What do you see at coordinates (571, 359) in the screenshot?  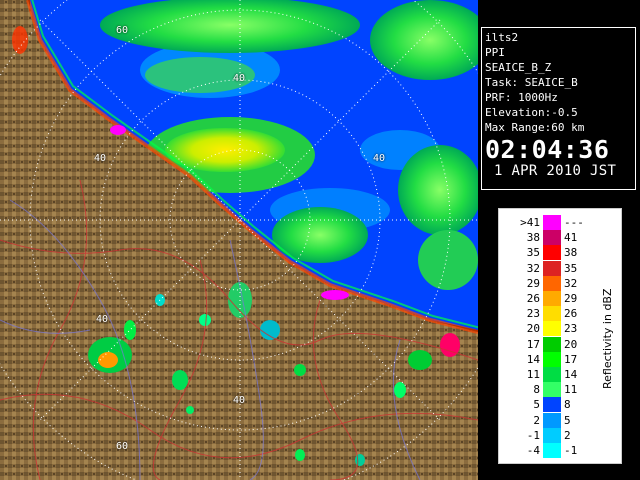 I see `legend-high-value: 17` at bounding box center [571, 359].